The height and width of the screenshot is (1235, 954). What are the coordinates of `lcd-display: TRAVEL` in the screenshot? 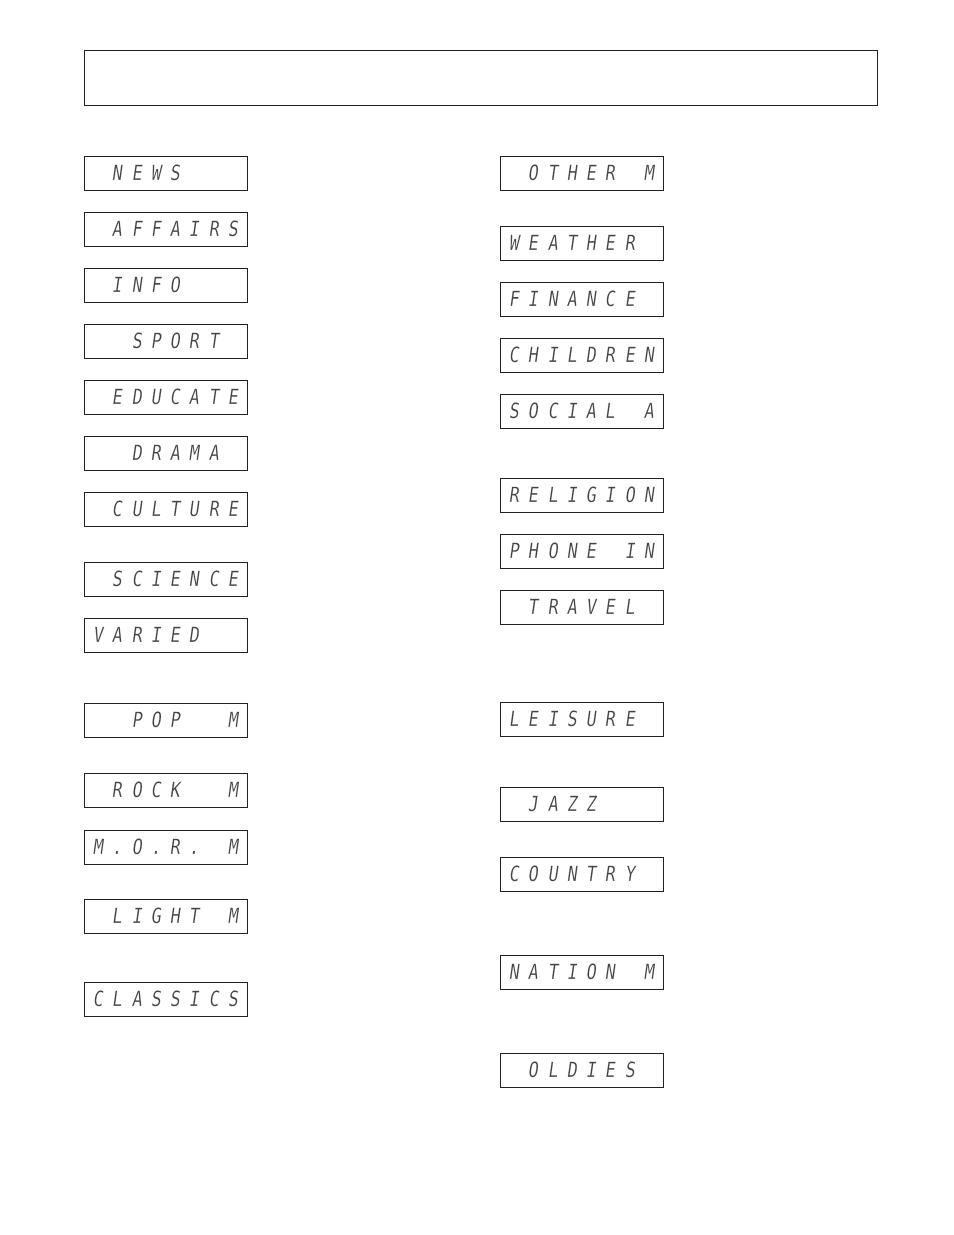 It's located at (582, 607).